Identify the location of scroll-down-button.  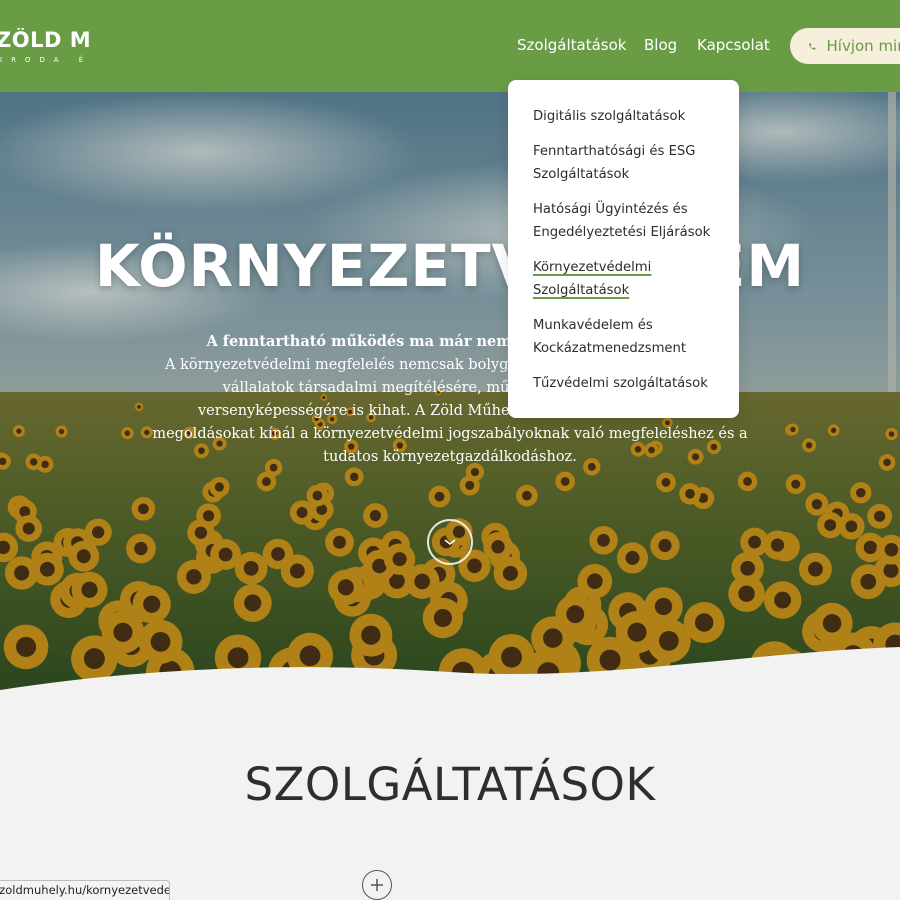
(450, 542).